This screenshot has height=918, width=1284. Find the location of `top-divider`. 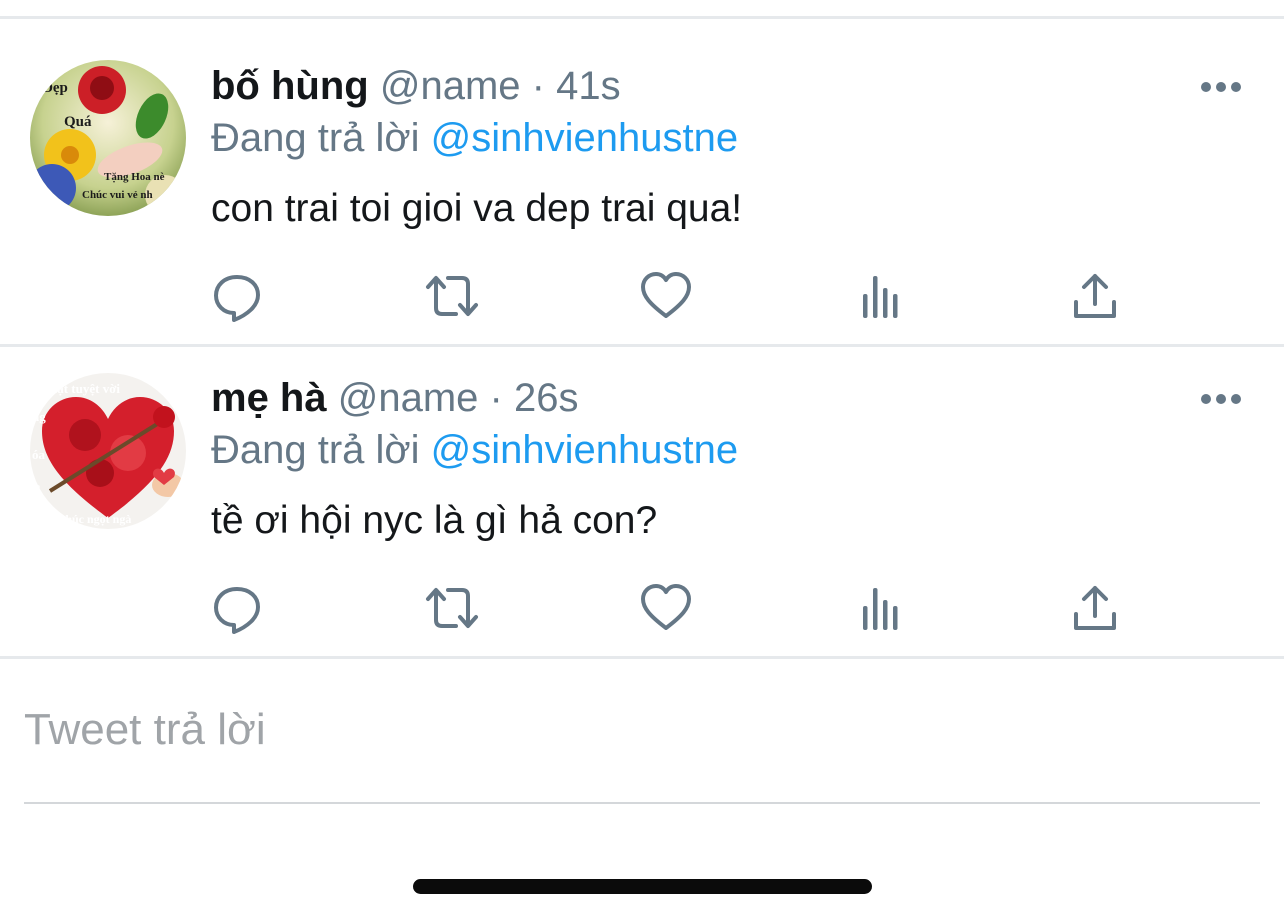

top-divider is located at coordinates (642, 17).